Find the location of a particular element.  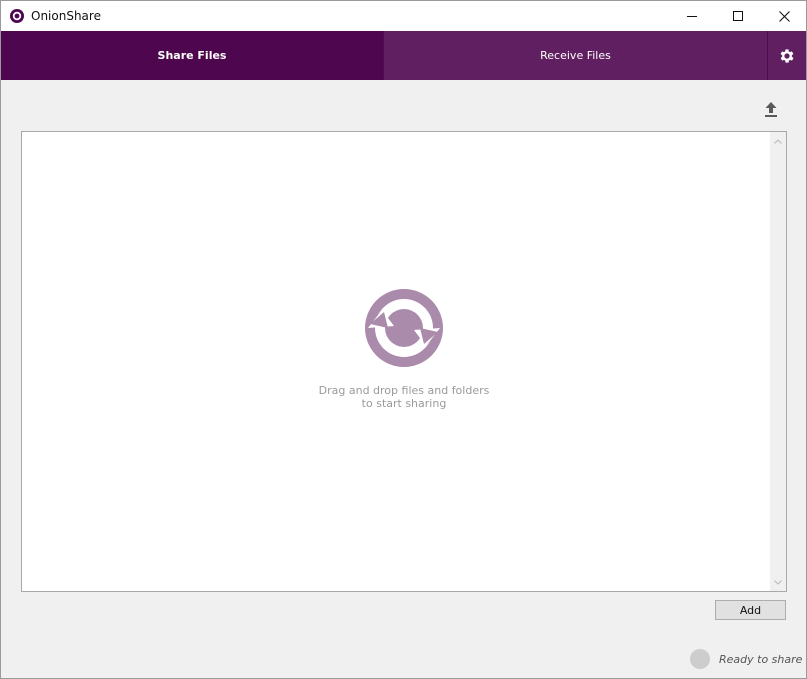

minimize-icon is located at coordinates (692, 16).